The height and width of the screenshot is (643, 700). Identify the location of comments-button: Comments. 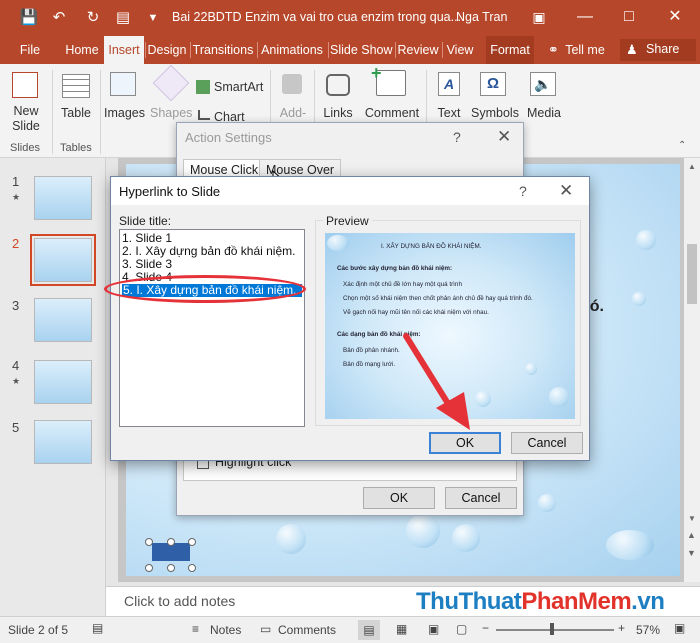
(307, 630).